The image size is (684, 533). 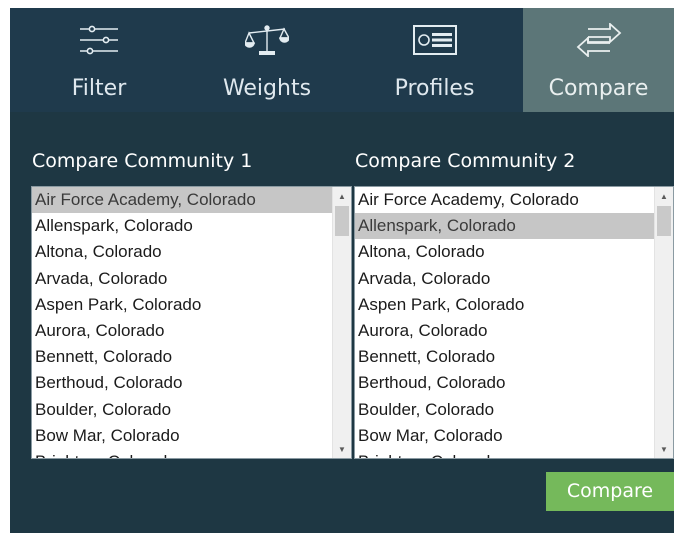 I want to click on compare-community-1-title: Compare Community 1, so click(x=142, y=161).